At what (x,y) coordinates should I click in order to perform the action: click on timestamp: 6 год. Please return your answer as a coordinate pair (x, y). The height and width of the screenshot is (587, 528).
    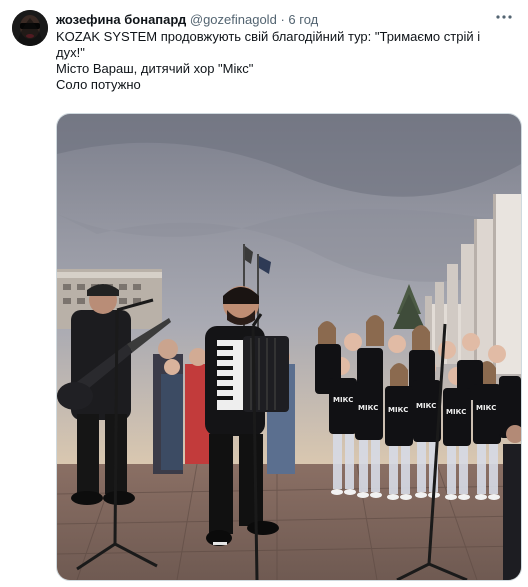
    Looking at the image, I should click on (303, 19).